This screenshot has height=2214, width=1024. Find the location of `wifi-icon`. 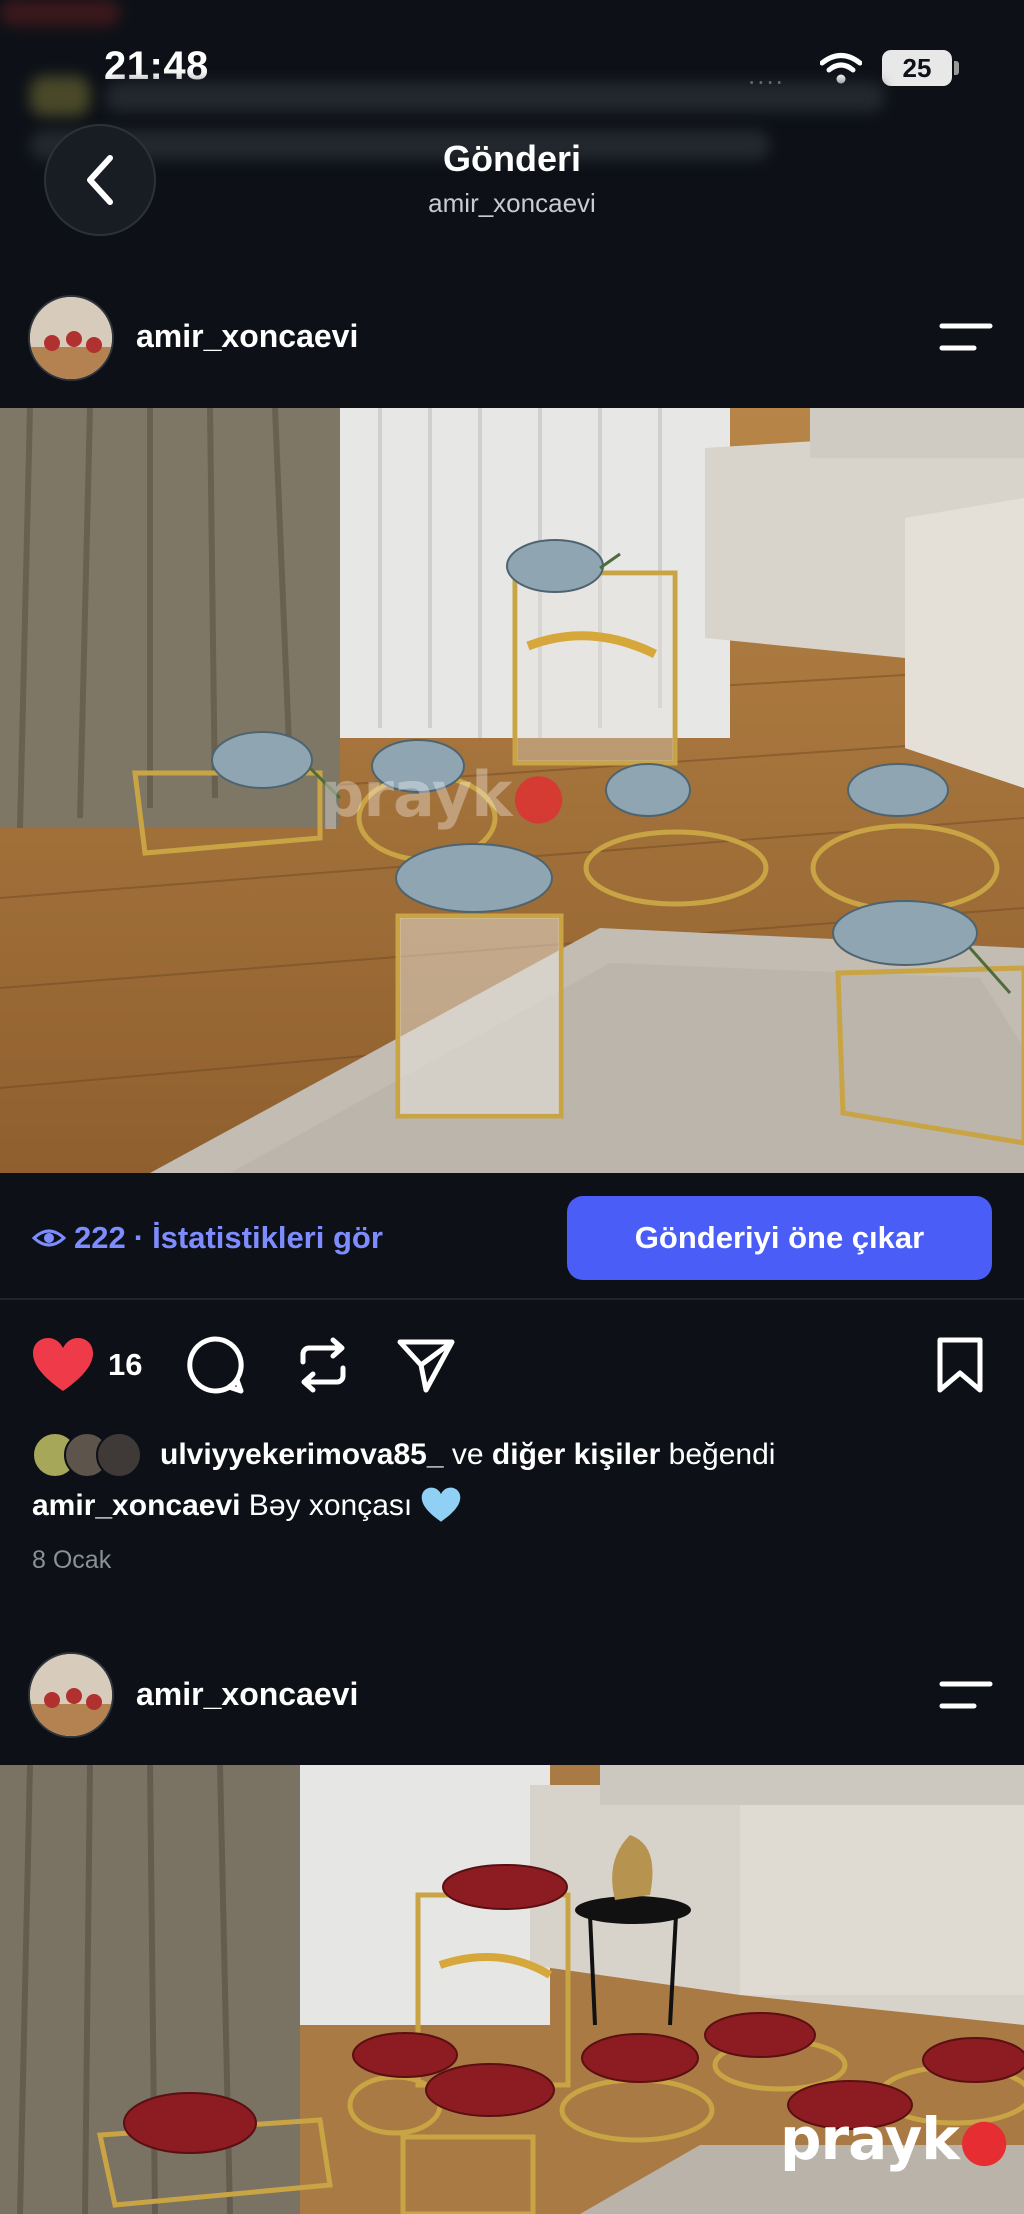

wifi-icon is located at coordinates (841, 68).